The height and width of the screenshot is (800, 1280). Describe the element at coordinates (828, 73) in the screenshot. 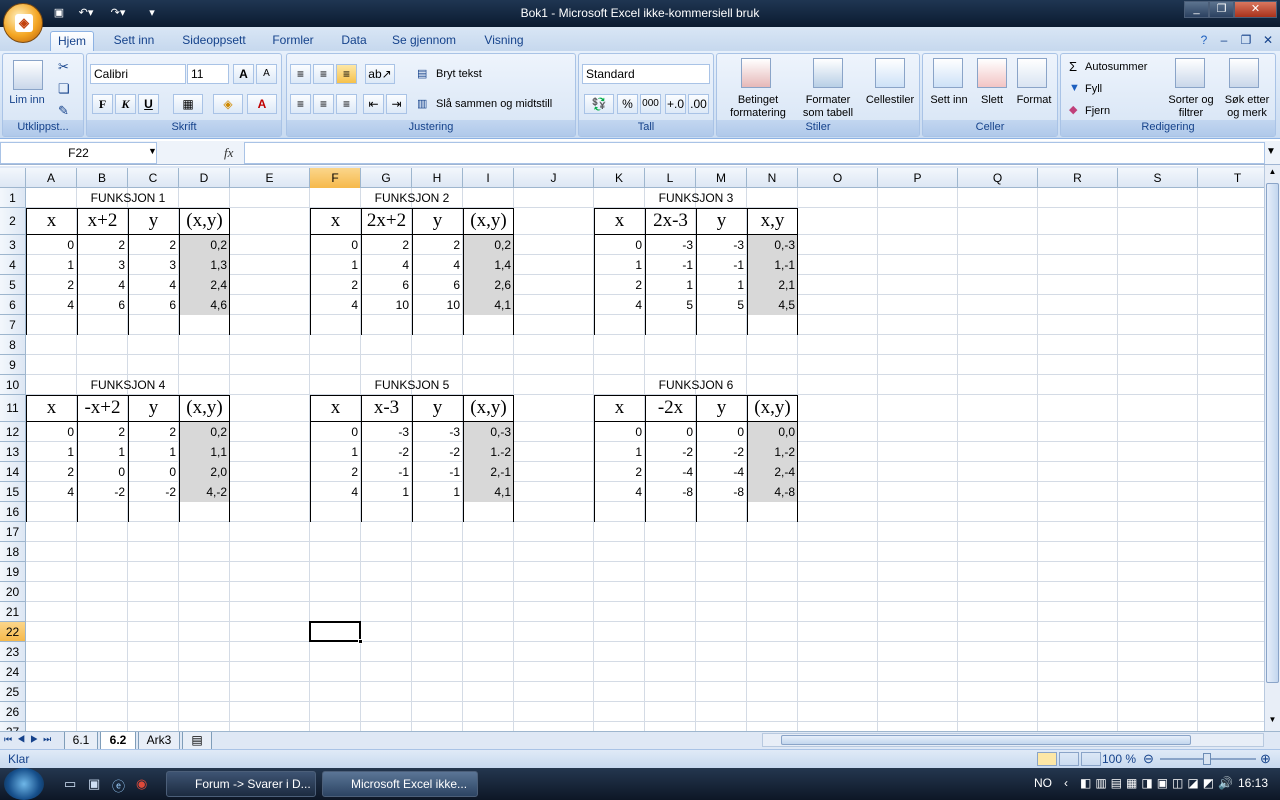

I see `format-as-table-icon` at that location.